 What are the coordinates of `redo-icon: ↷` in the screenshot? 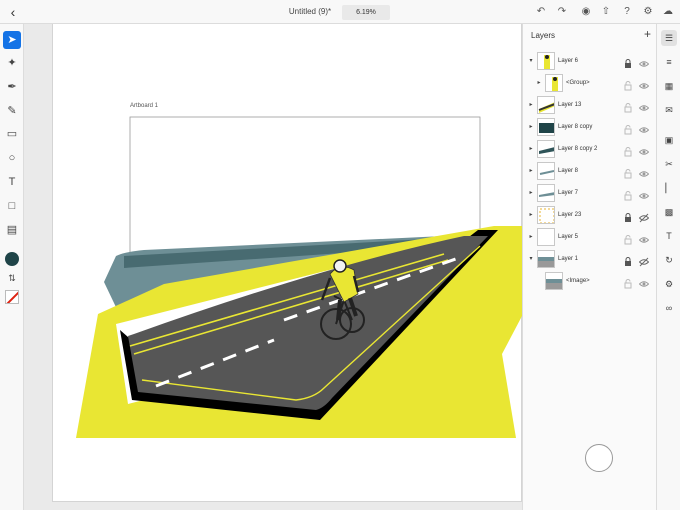 It's located at (562, 12).